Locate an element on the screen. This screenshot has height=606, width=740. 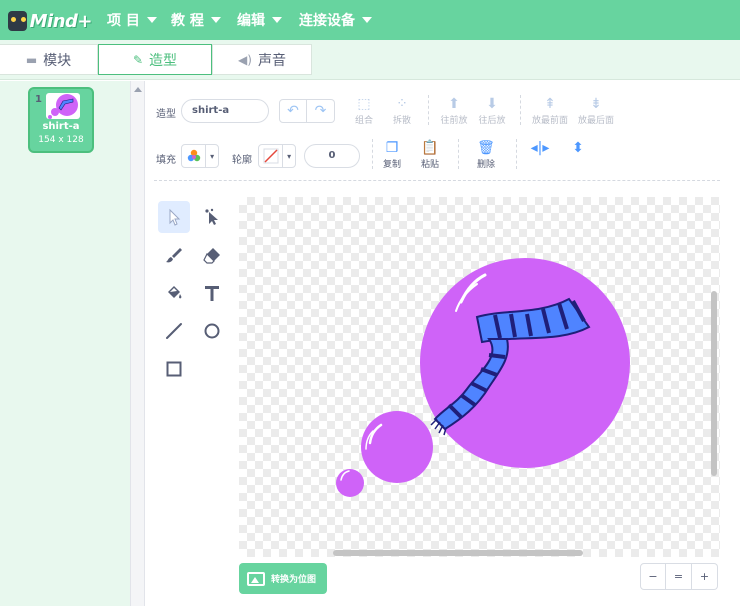
tab-costumes: ✎ 造型 is located at coordinates (155, 59).